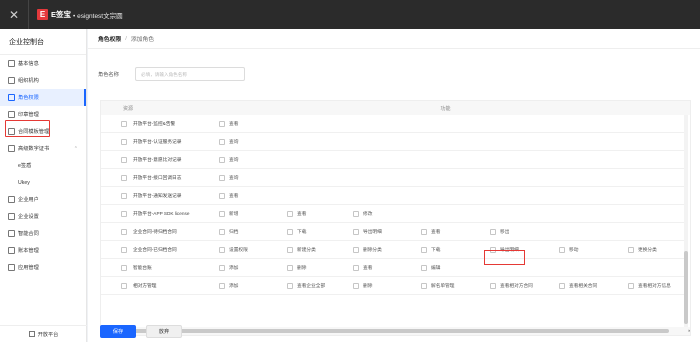 The width and height of the screenshot is (700, 342). I want to click on function-label: 删除, so click(302, 267).